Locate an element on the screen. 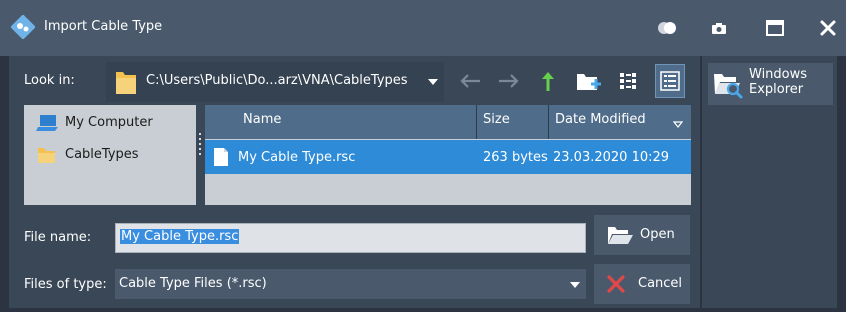  new-folder-button is located at coordinates (589, 81).